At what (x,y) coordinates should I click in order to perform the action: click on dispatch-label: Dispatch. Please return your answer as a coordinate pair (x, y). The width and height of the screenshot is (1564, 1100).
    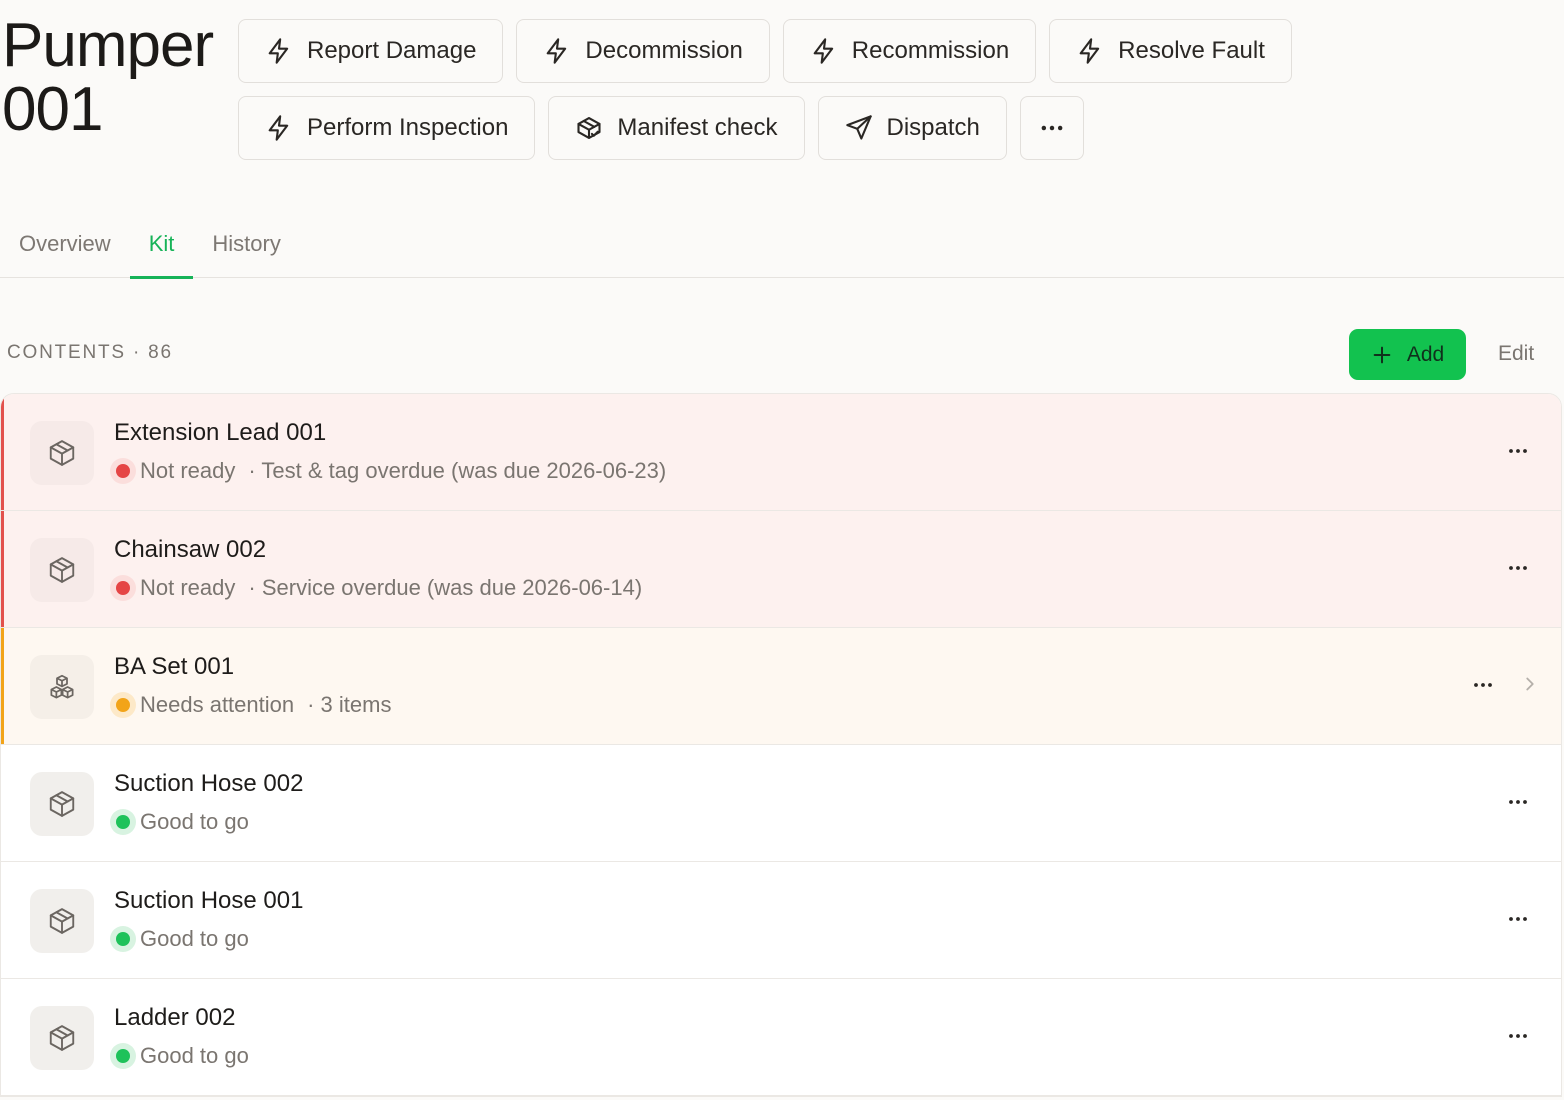
    Looking at the image, I should click on (933, 127).